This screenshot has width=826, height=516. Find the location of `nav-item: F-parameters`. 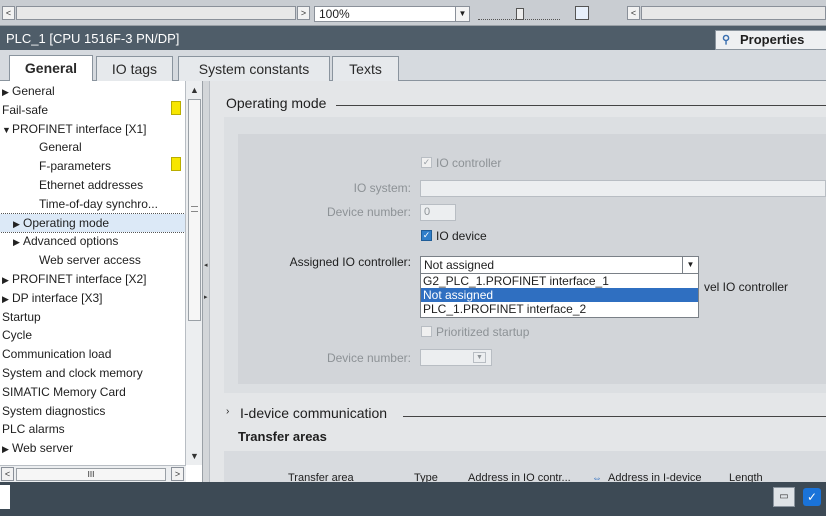

nav-item: F-parameters is located at coordinates (92, 166).